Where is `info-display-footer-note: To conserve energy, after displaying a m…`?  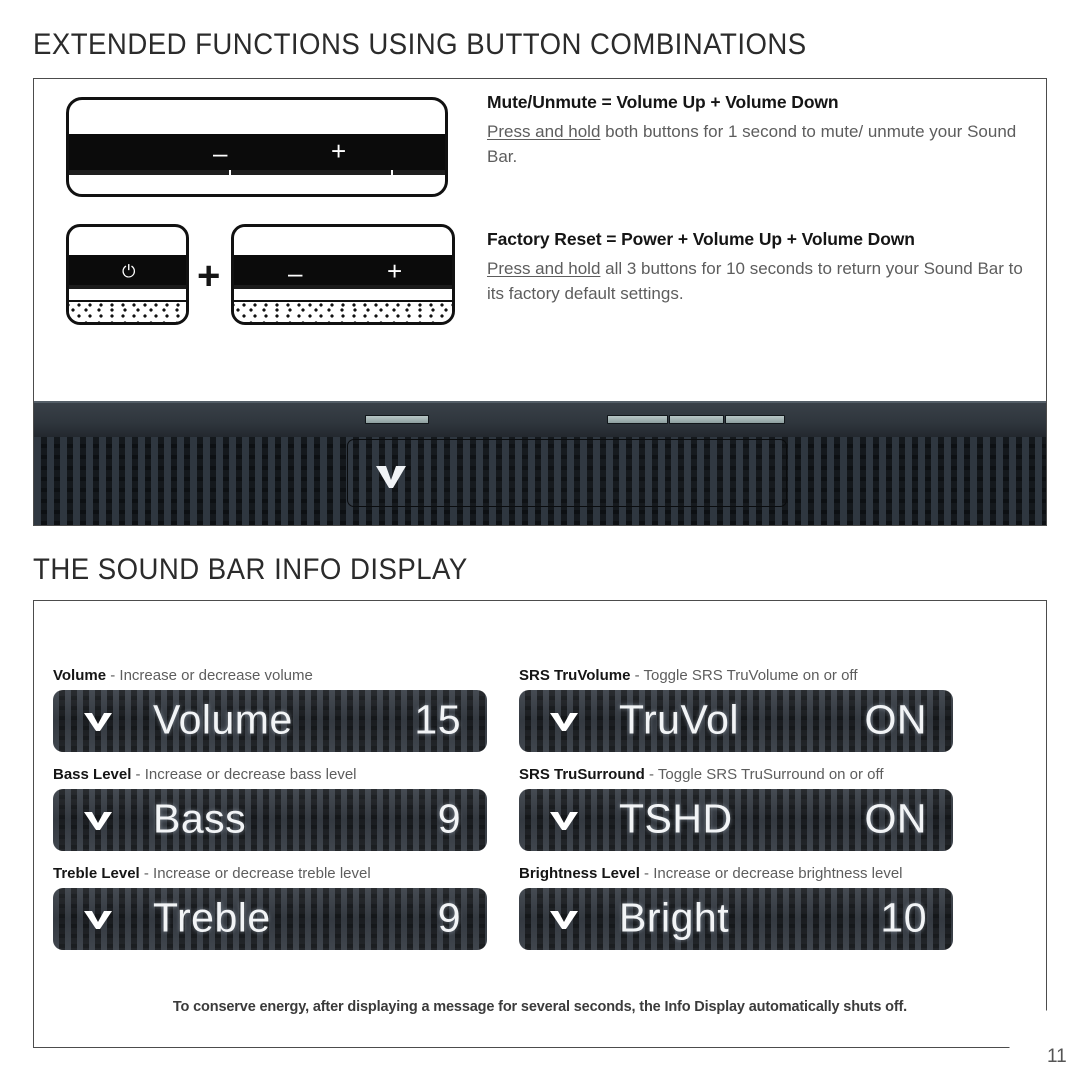
info-display-footer-note: To conserve energy, after displaying a m… is located at coordinates (540, 1007).